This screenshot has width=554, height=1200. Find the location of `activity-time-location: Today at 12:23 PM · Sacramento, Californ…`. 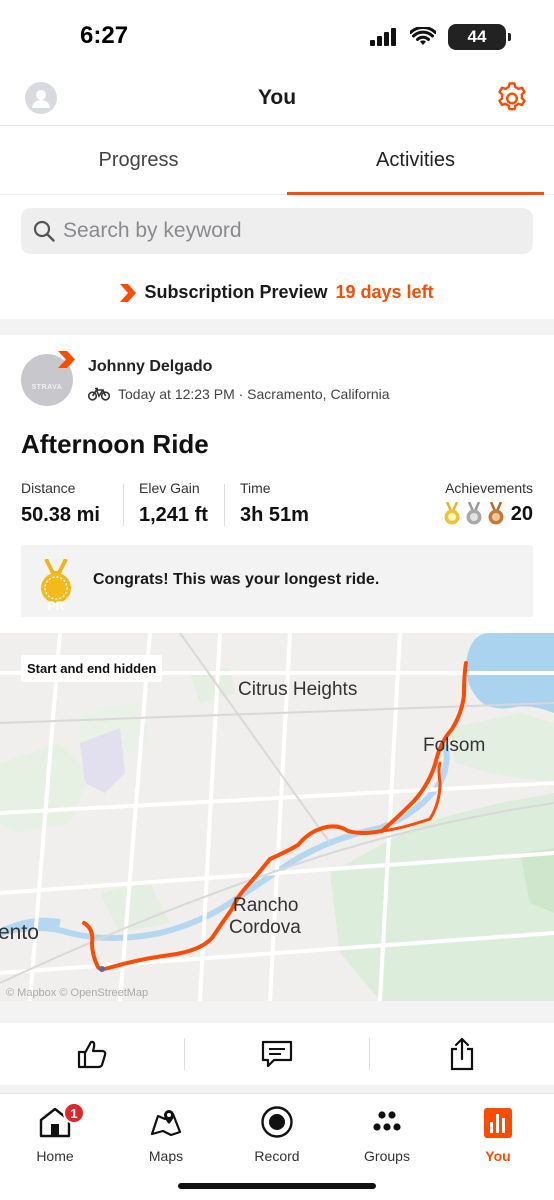

activity-time-location: Today at 12:23 PM · Sacramento, Californ… is located at coordinates (254, 394).